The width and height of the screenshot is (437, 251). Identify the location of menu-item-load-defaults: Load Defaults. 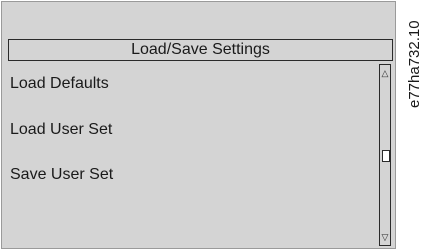
(59, 84).